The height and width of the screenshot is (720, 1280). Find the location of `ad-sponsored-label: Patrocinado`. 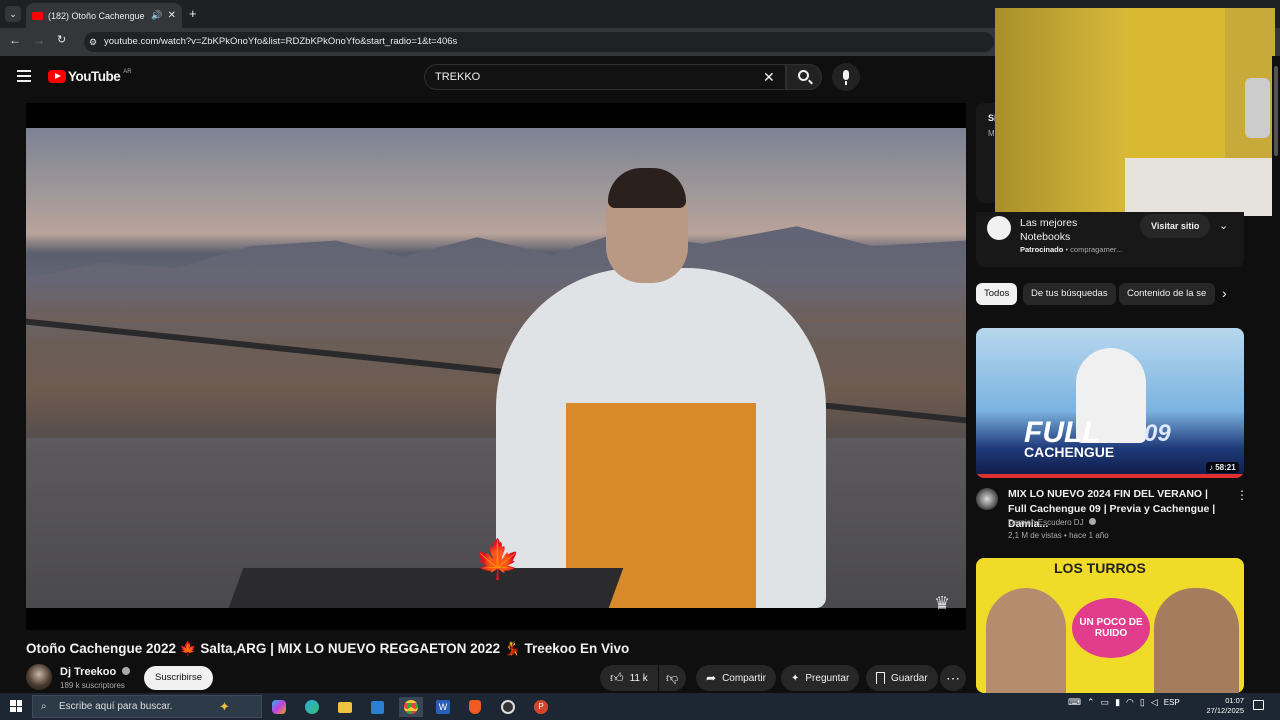

ad-sponsored-label: Patrocinado is located at coordinates (1042, 249).